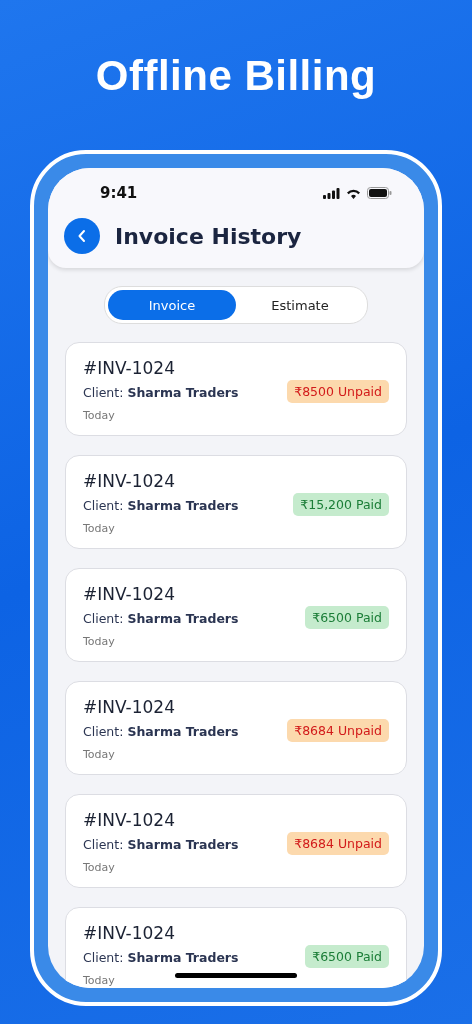  I want to click on invoice-card: #INV-1024 Client: Sharma Traders Today ₹15,200 Paid, so click(236, 502).